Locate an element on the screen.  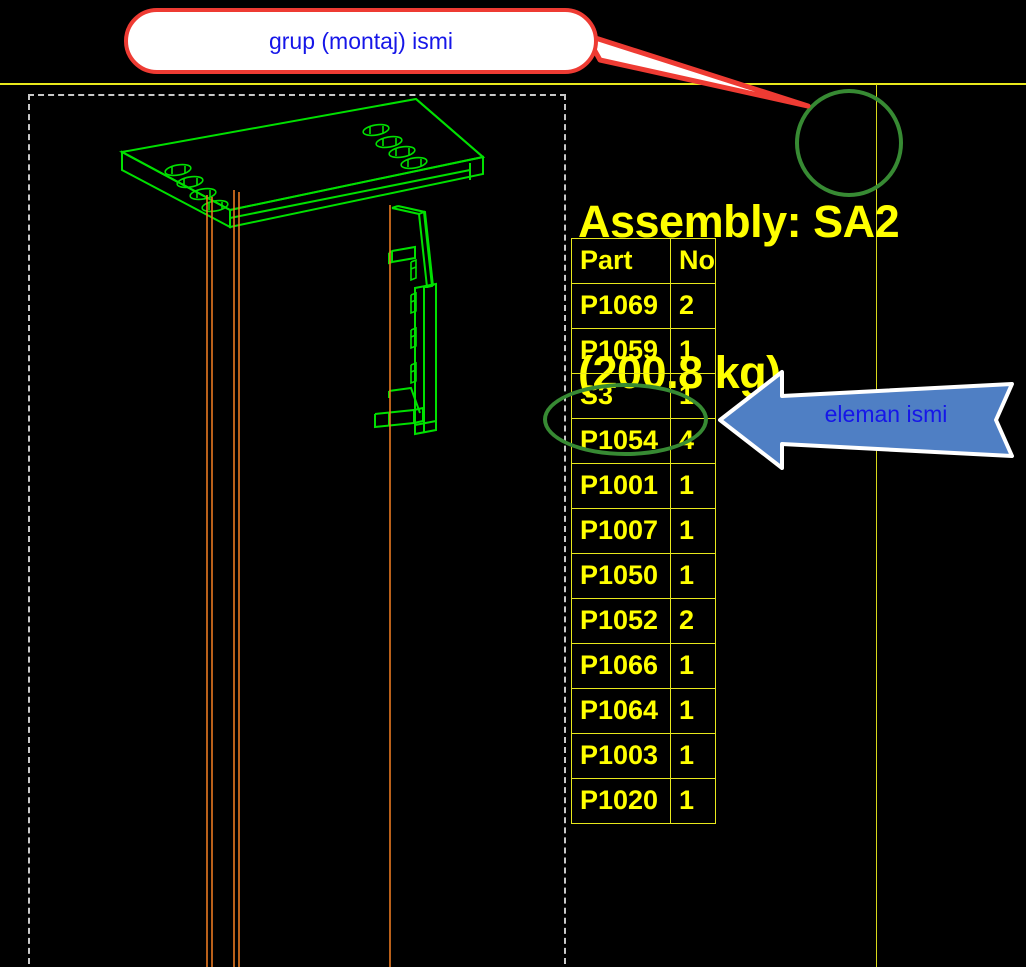
table-row: P1003 1 is located at coordinates (643, 756).